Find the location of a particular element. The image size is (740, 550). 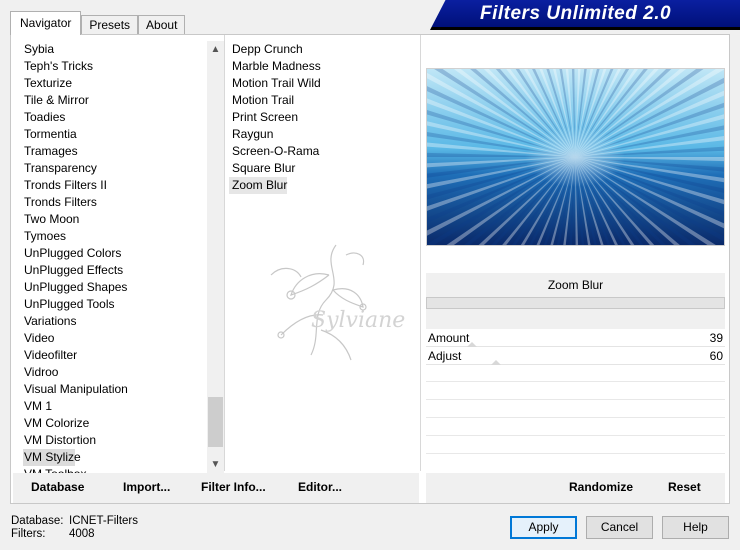

category-item: Toadies is located at coordinates (115, 117).